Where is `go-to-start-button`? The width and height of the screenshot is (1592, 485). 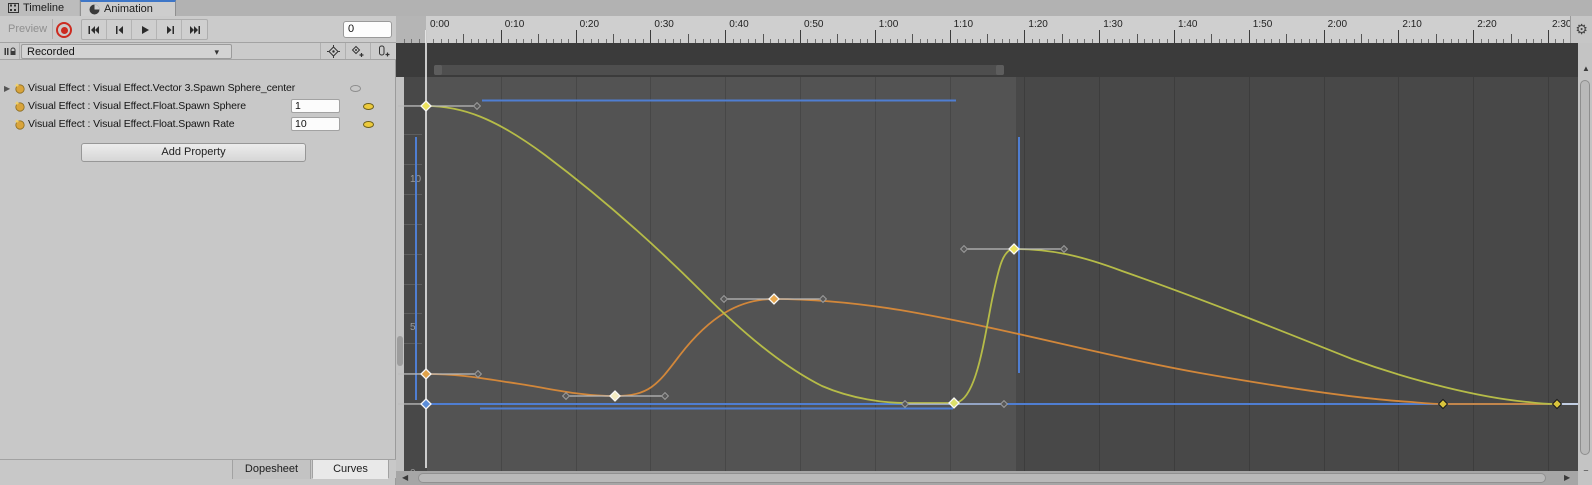 go-to-start-button is located at coordinates (94, 29).